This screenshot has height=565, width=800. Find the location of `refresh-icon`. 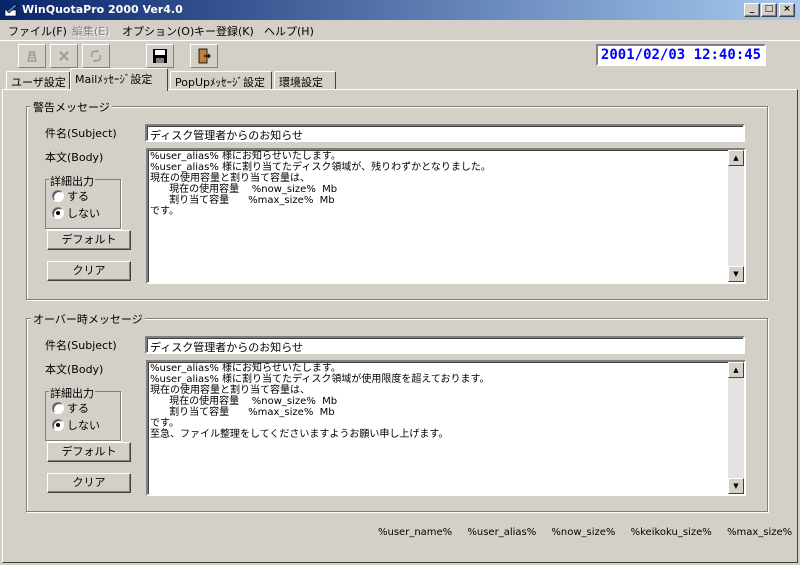

refresh-icon is located at coordinates (96, 56).